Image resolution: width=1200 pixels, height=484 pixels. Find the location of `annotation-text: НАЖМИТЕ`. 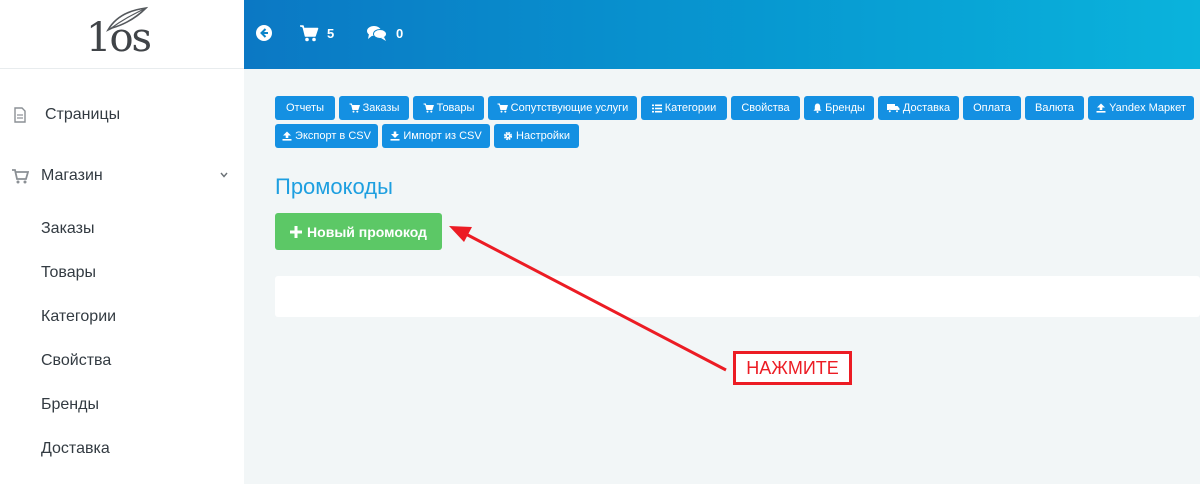

annotation-text: НАЖМИТЕ is located at coordinates (792, 367).